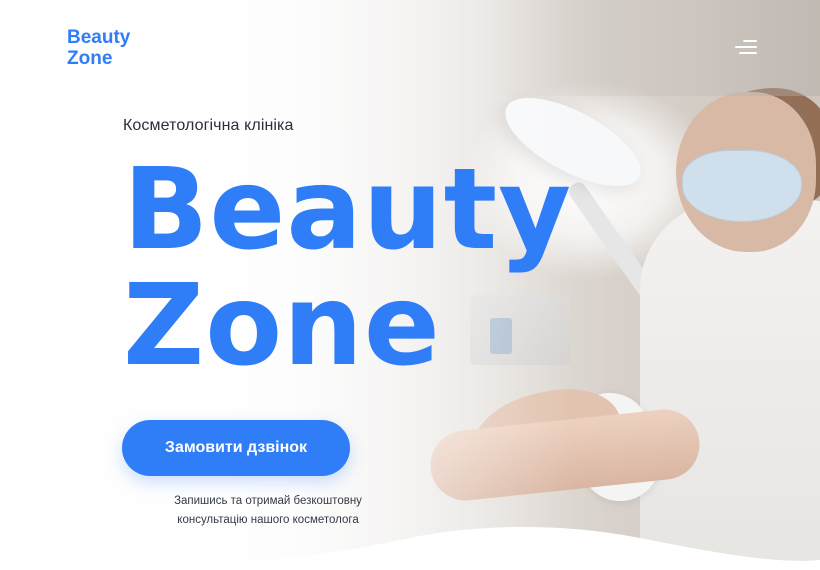 This screenshot has height=570, width=820. I want to click on brand-logo: Beauty Zone, so click(98, 48).